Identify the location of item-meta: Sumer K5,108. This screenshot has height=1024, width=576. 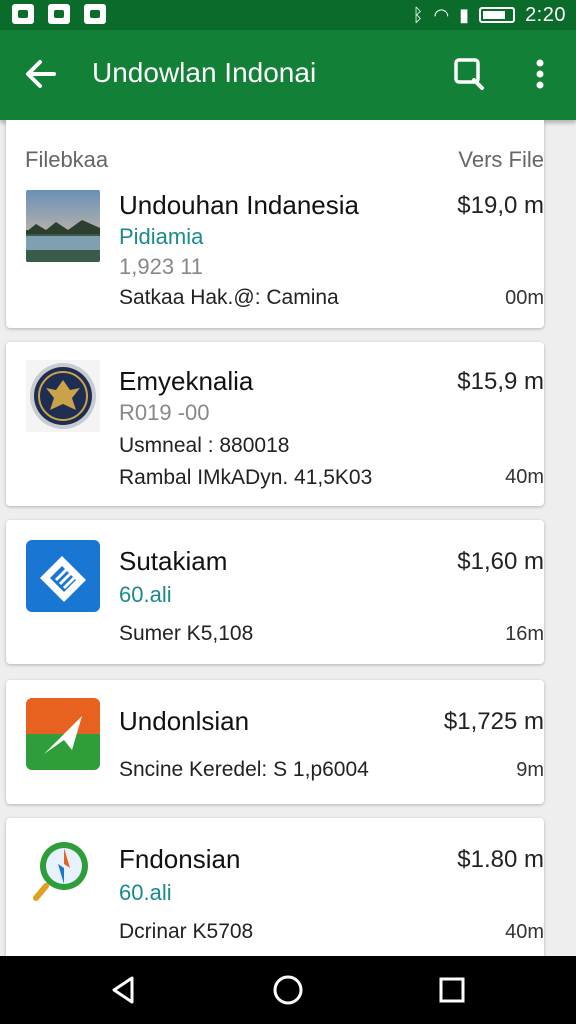
(186, 633).